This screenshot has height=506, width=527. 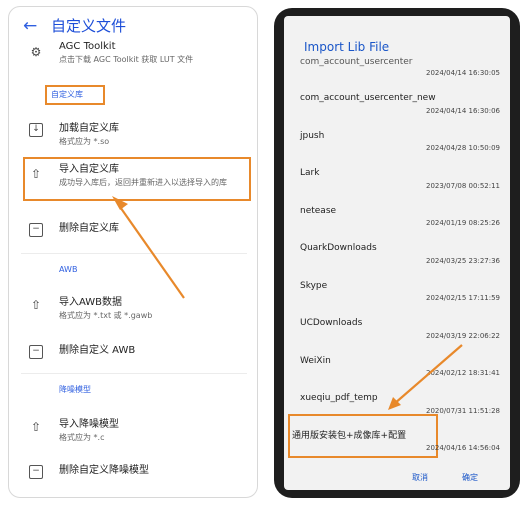 I want to click on section-custom-lib: 自定义库, so click(x=67, y=94).